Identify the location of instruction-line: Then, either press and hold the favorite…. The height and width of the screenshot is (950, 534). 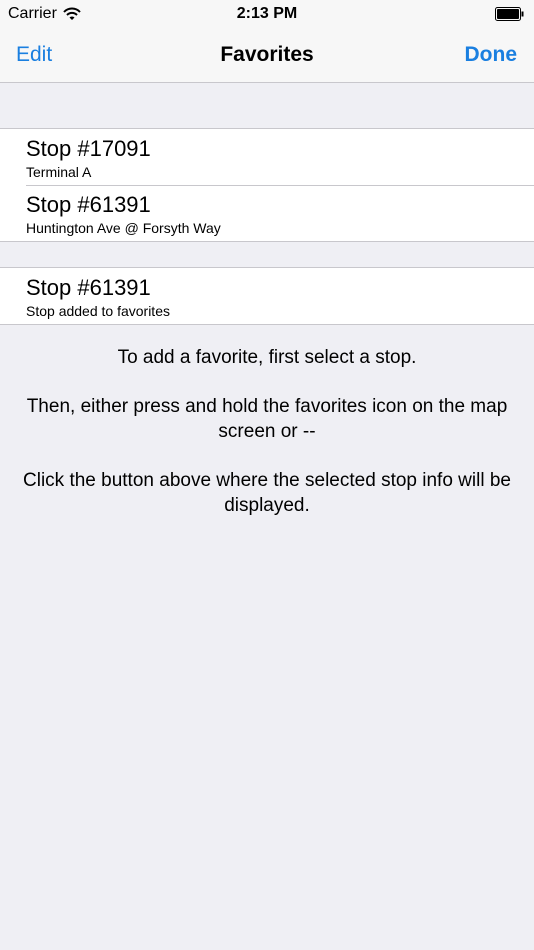
(267, 419).